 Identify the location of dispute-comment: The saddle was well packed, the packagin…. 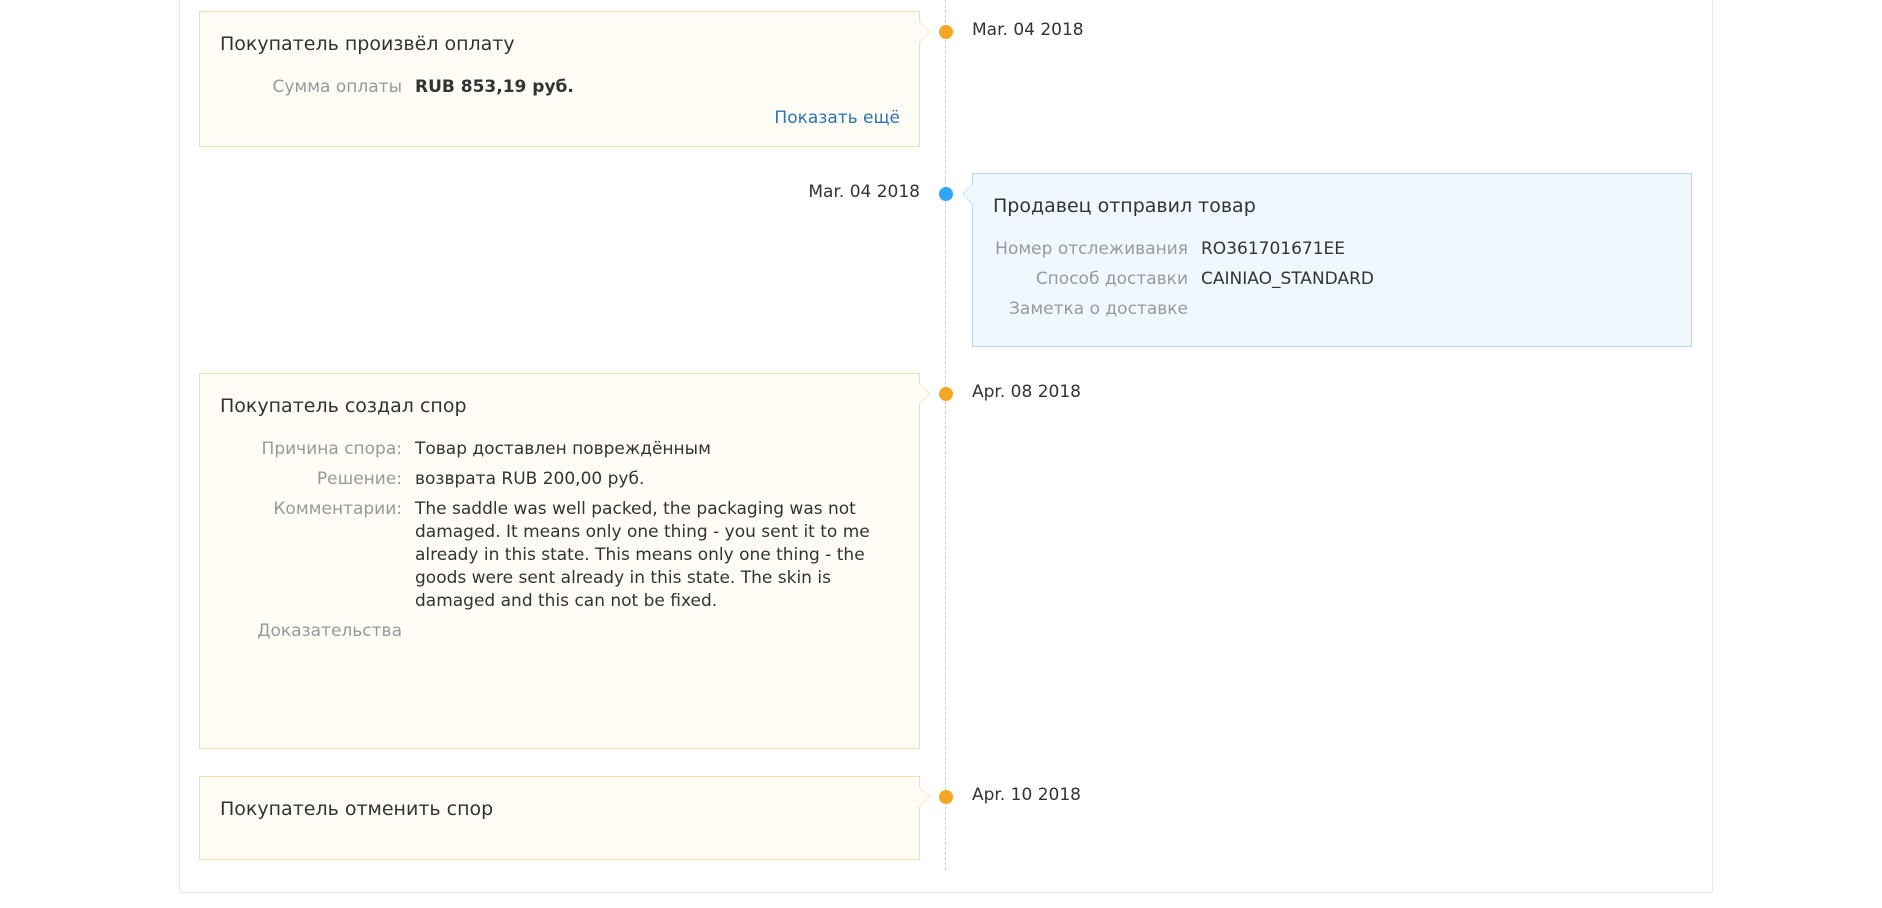
(642, 555).